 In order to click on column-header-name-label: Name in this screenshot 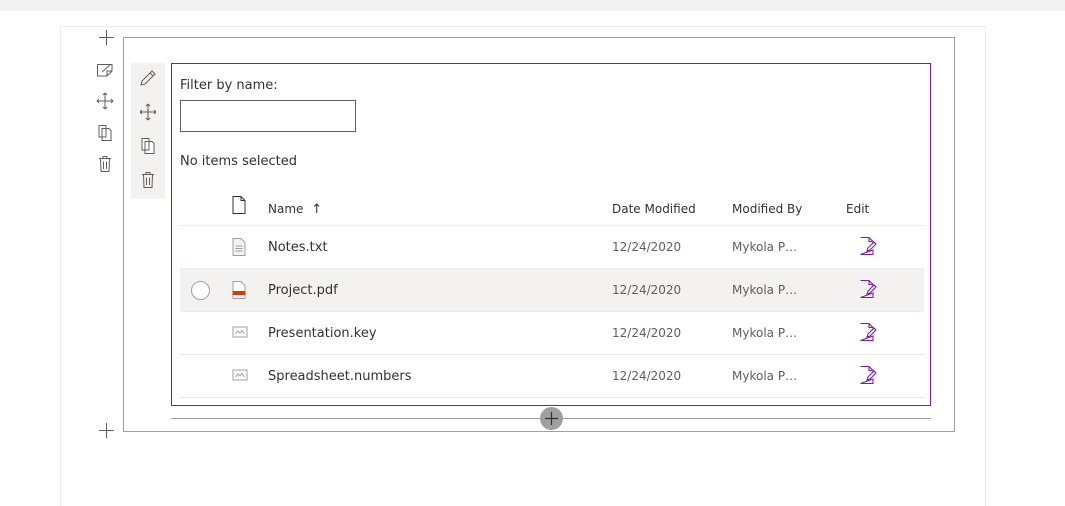, I will do `click(286, 209)`.